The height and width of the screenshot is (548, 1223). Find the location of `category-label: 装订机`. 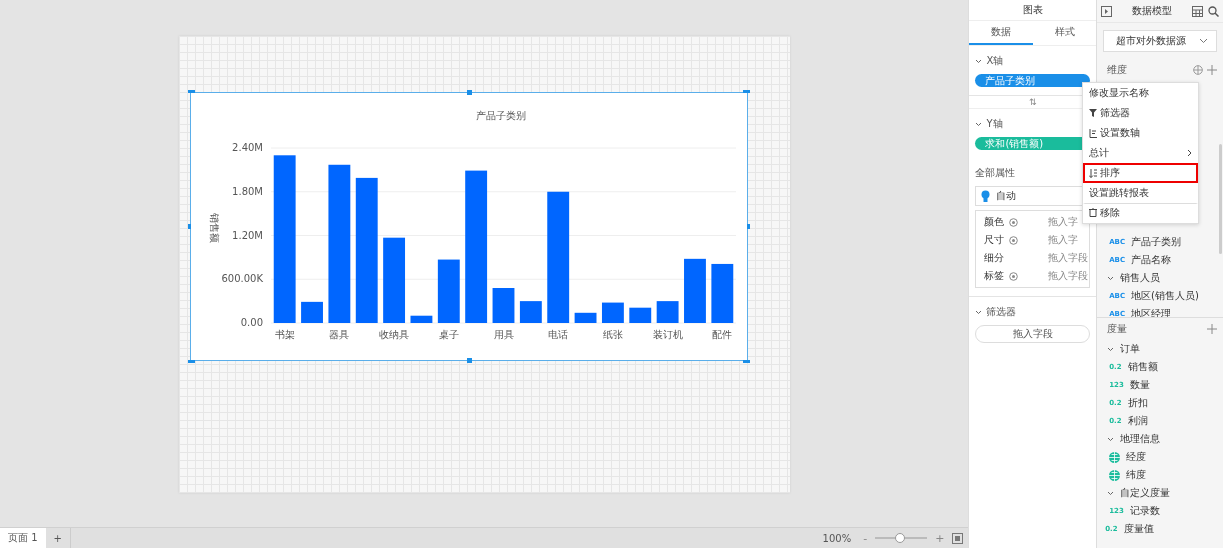

category-label: 装订机 is located at coordinates (667, 334).